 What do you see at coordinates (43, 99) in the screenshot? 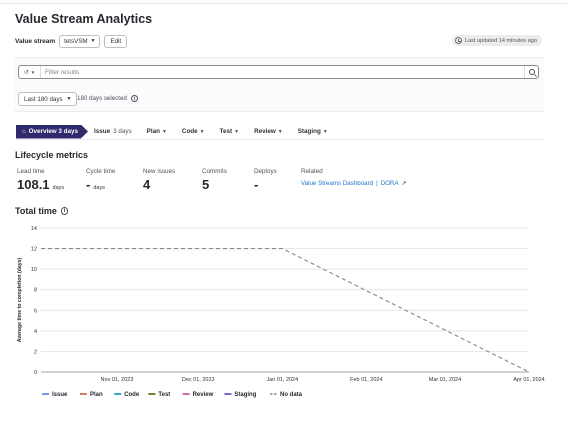
I see `date-range-selected: Last 180 days` at bounding box center [43, 99].